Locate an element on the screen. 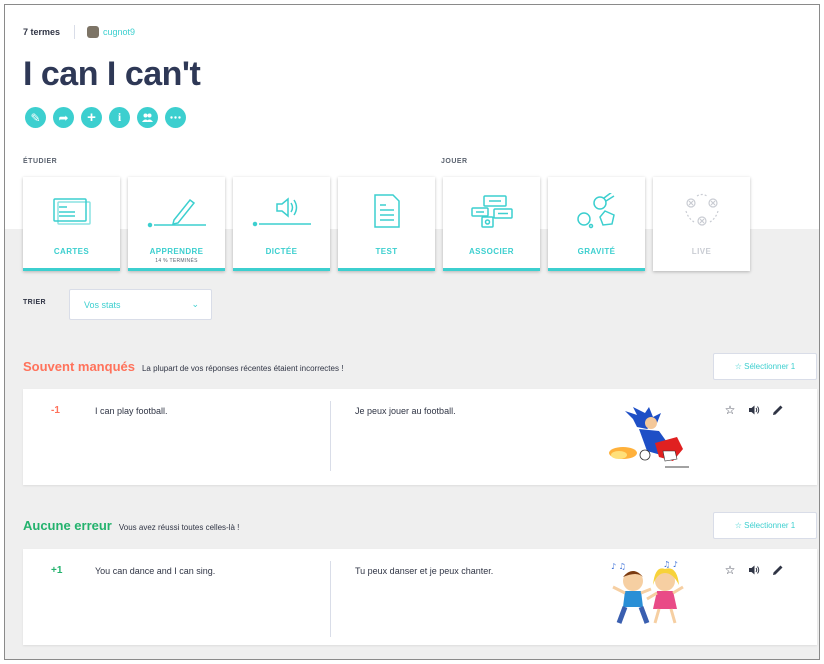 The height and width of the screenshot is (664, 824). info-icon: i is located at coordinates (119, 117).